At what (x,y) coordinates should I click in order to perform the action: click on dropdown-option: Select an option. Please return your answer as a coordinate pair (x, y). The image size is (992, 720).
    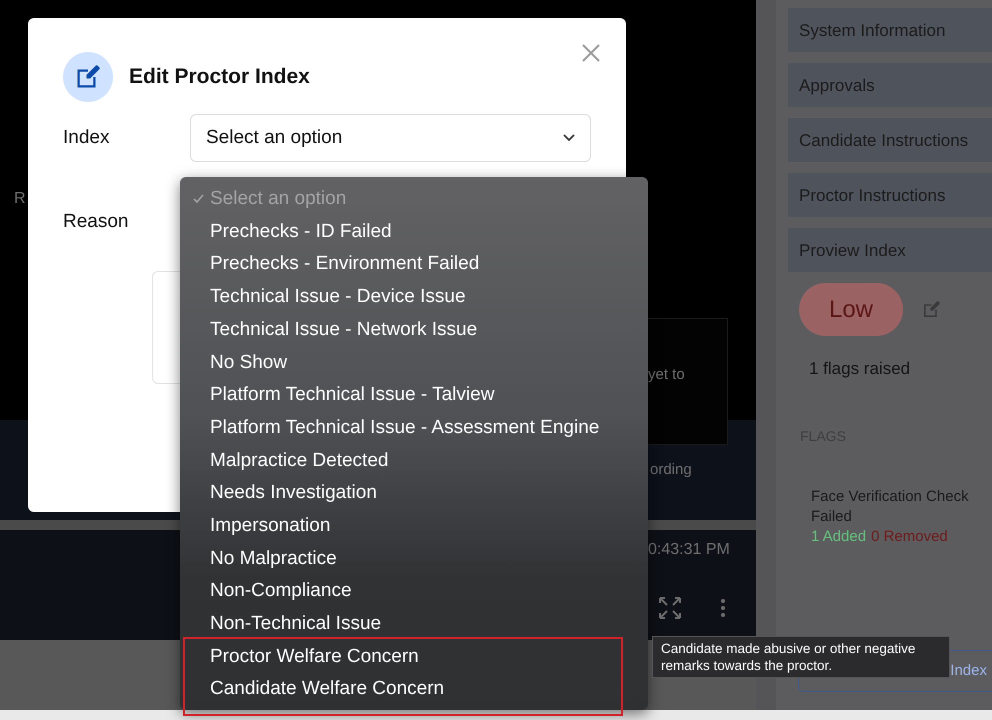
    Looking at the image, I should click on (414, 199).